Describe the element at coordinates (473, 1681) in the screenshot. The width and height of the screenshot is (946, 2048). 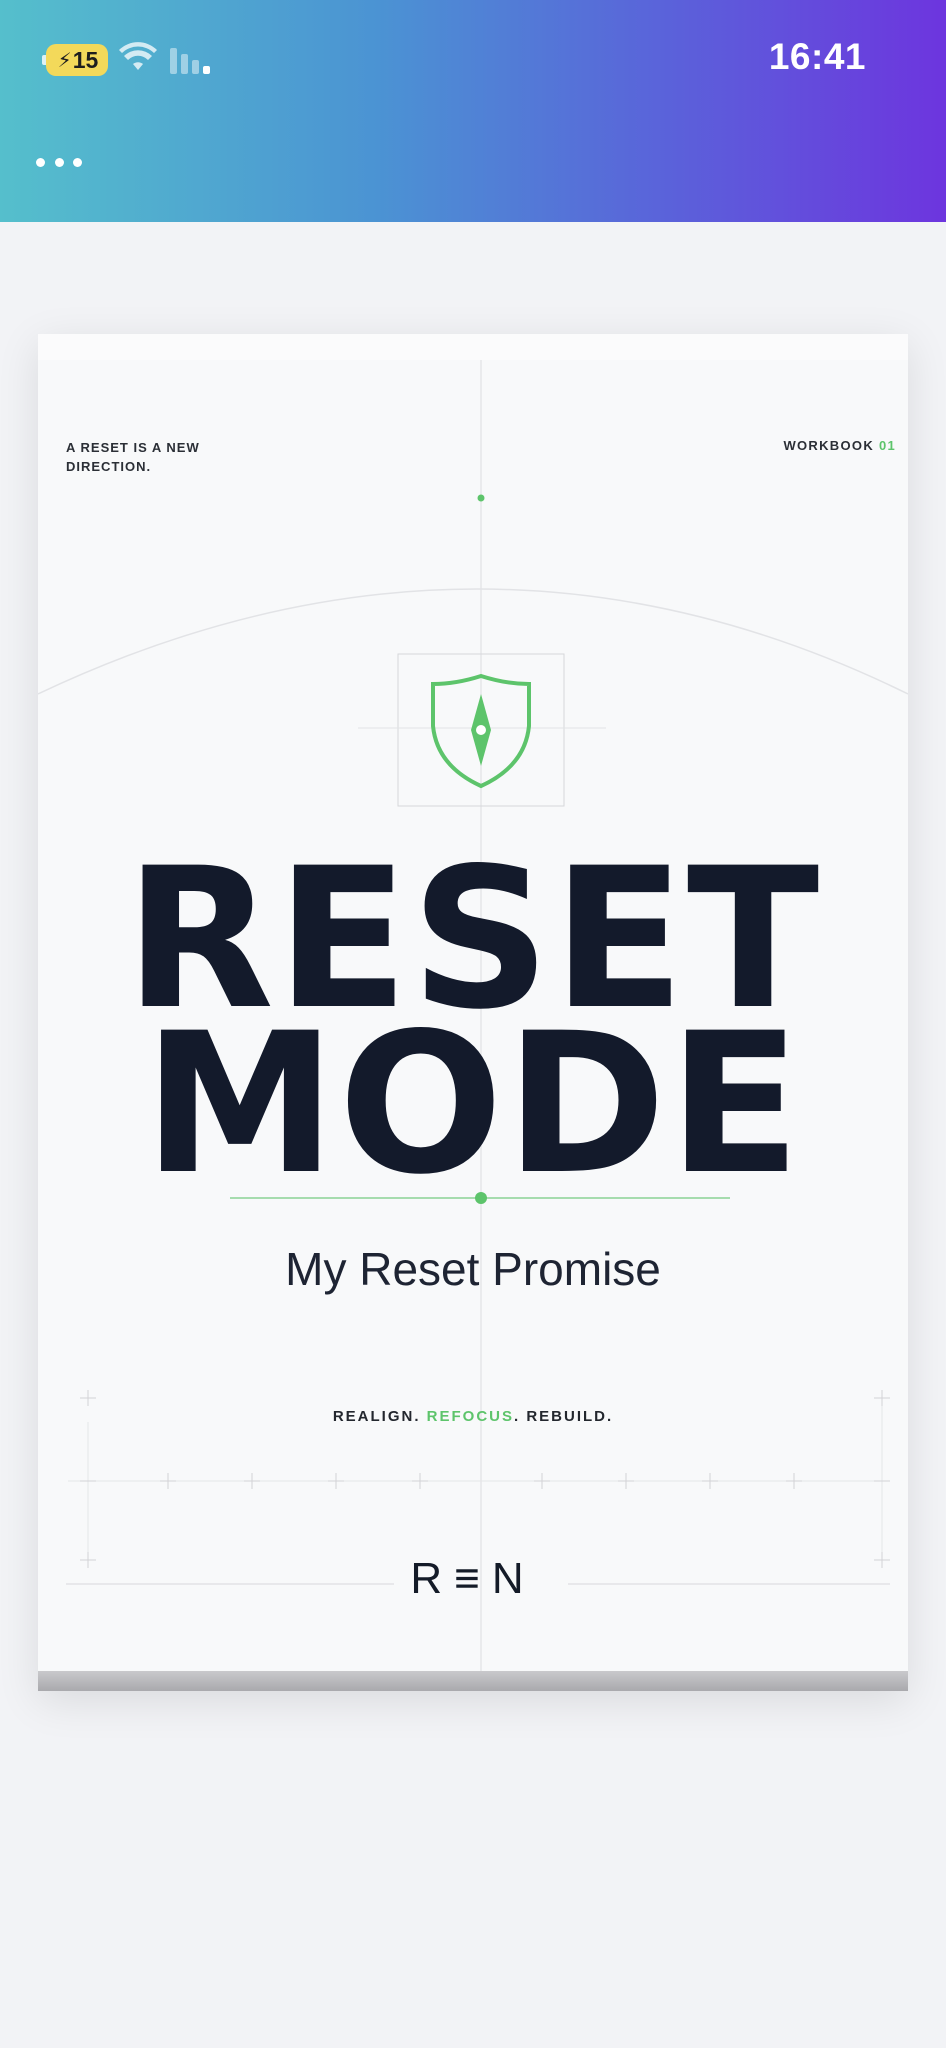
I see `cover-bottom-edge` at that location.